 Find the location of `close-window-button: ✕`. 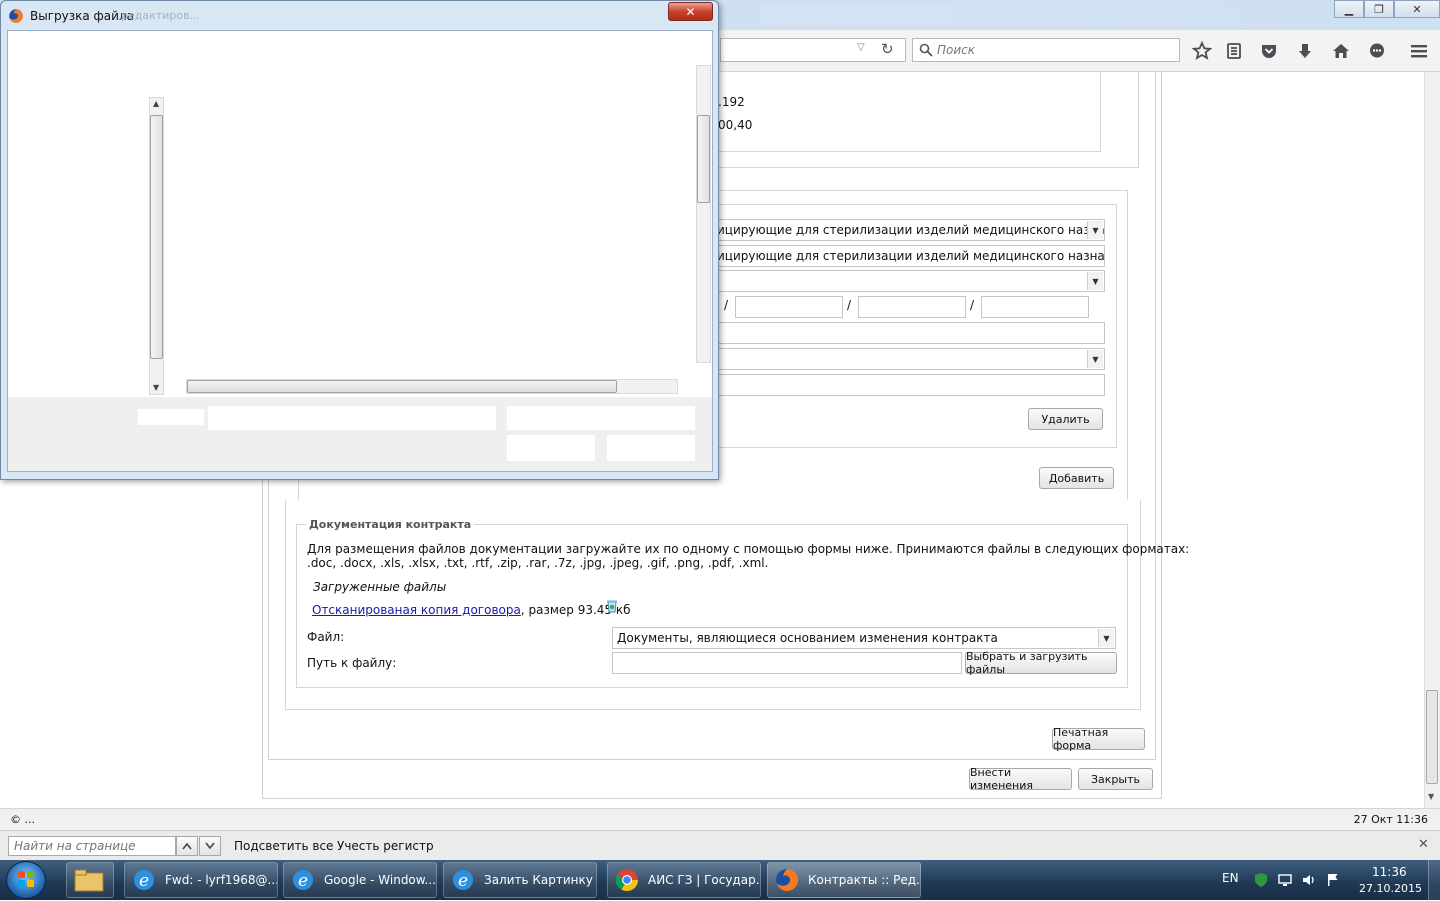

close-window-button: ✕ is located at coordinates (1417, 9).